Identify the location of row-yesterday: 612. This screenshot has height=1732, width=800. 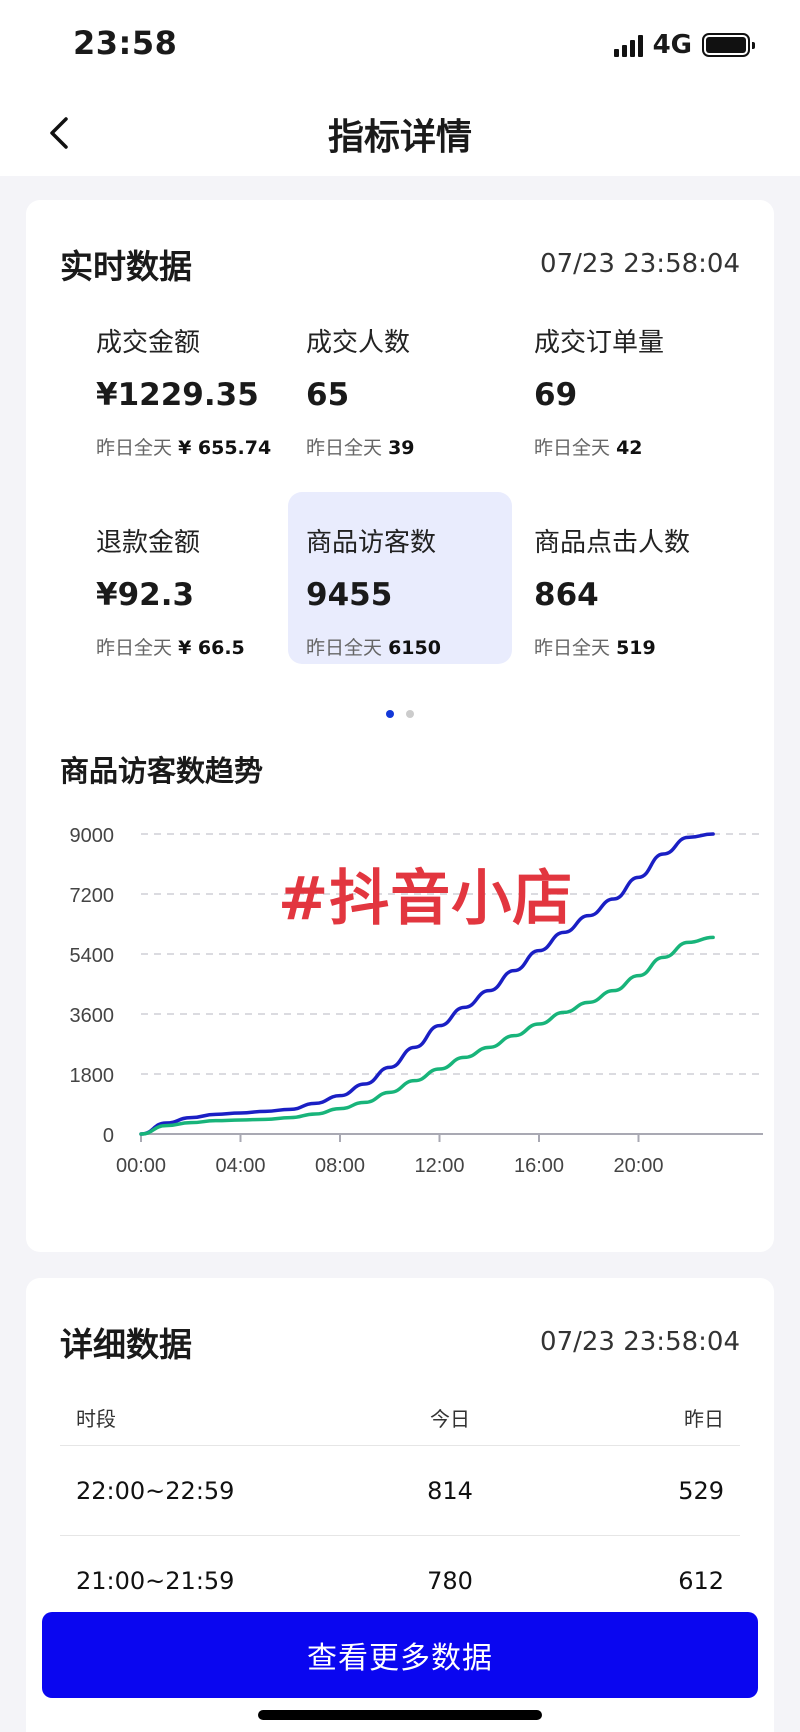
(701, 1580).